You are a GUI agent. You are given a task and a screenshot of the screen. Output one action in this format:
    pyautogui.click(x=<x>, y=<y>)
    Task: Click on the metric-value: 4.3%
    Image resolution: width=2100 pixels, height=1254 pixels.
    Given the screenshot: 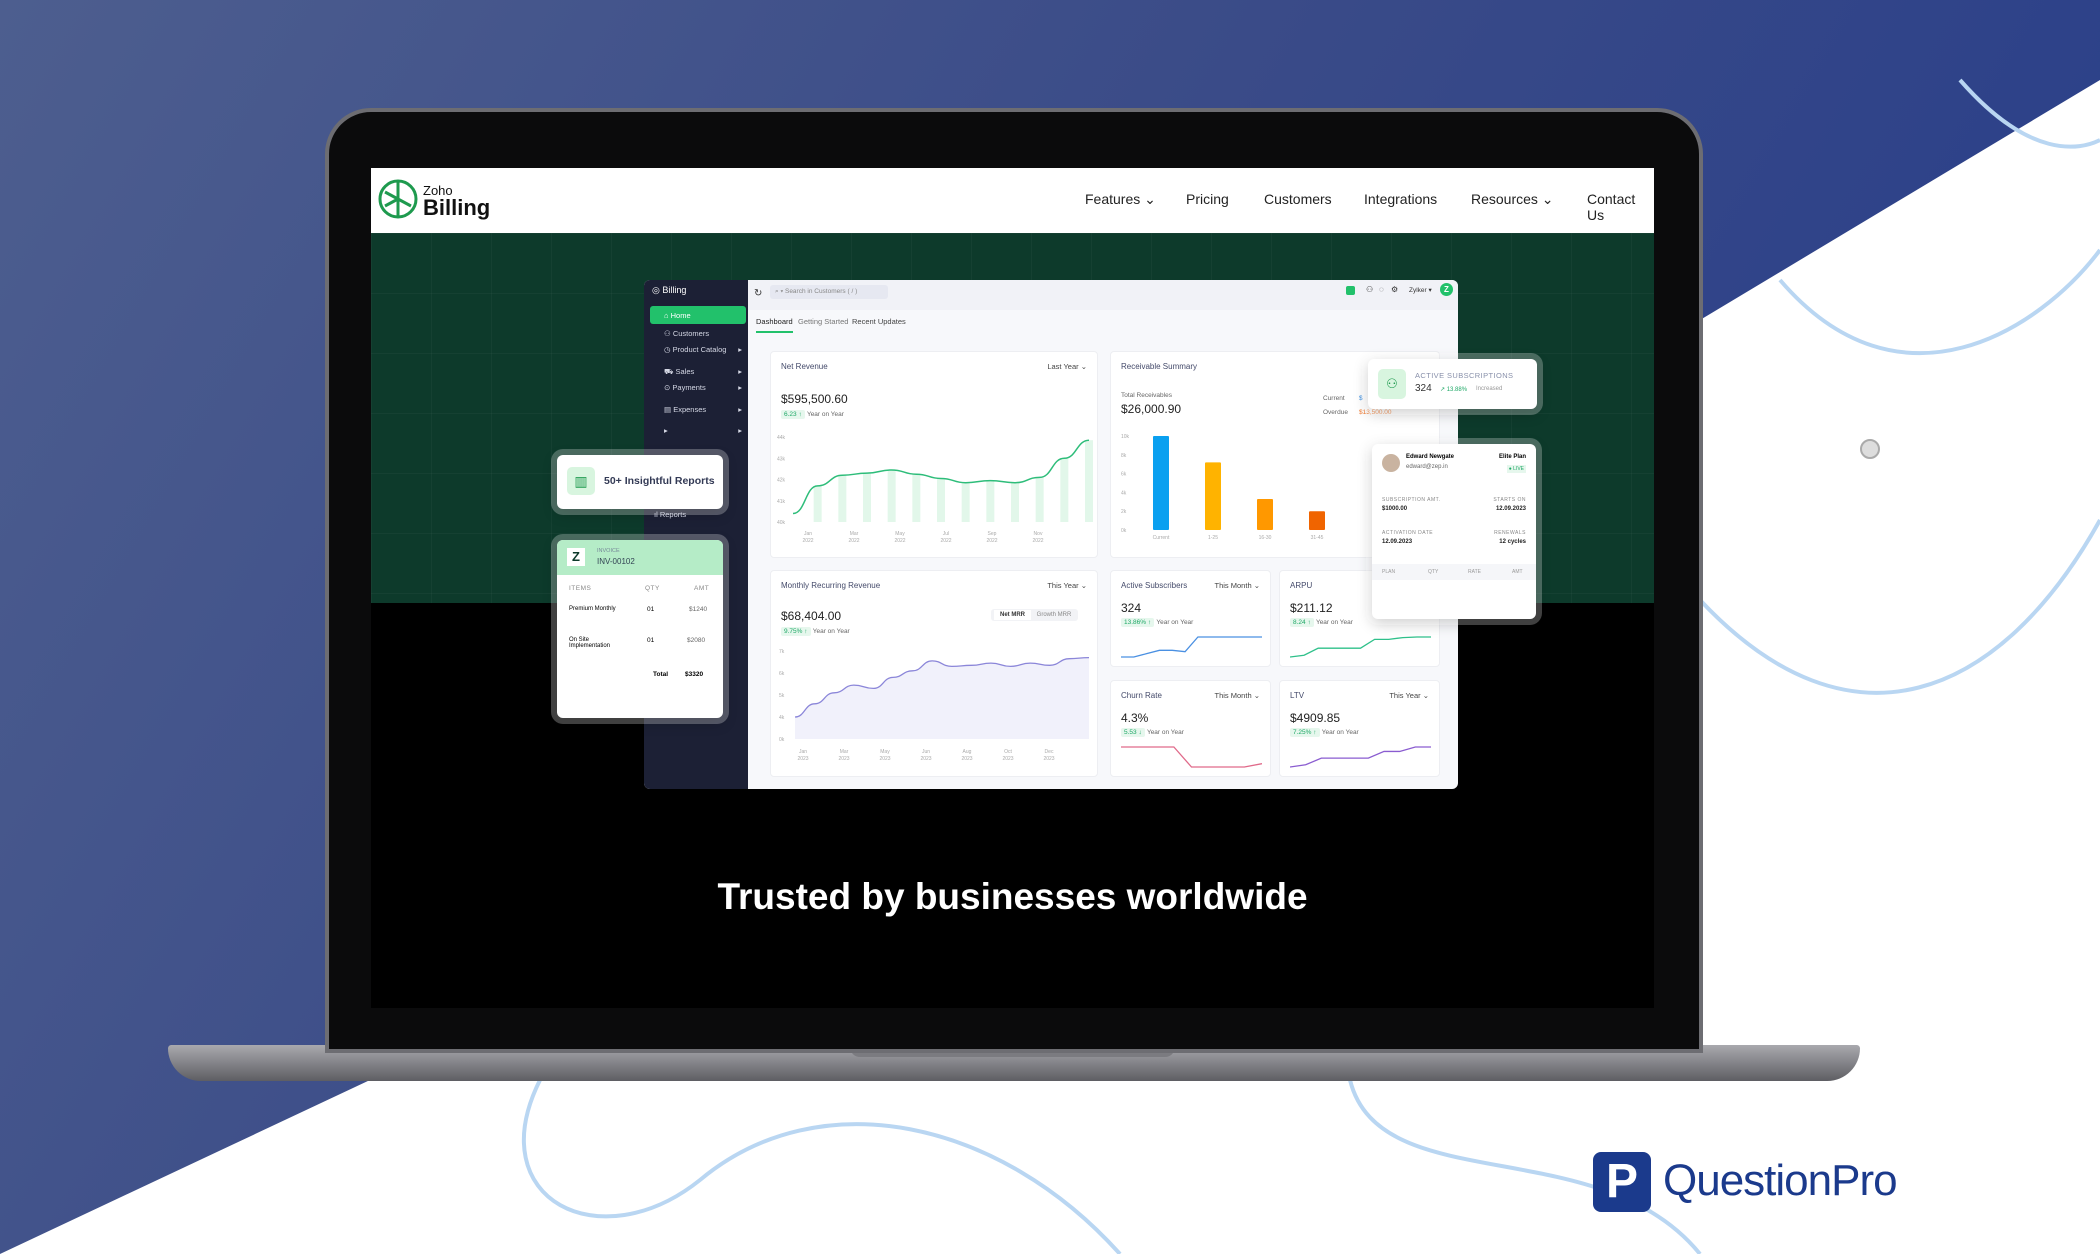 What is the action you would take?
    pyautogui.click(x=1135, y=718)
    